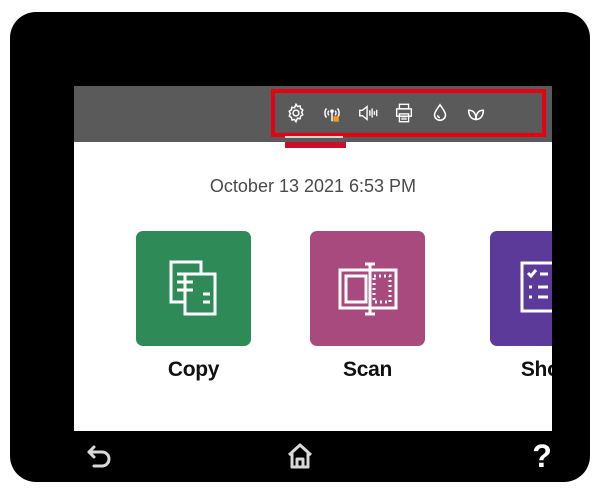  What do you see at coordinates (314, 137) in the screenshot?
I see `settings-selected-indicator` at bounding box center [314, 137].